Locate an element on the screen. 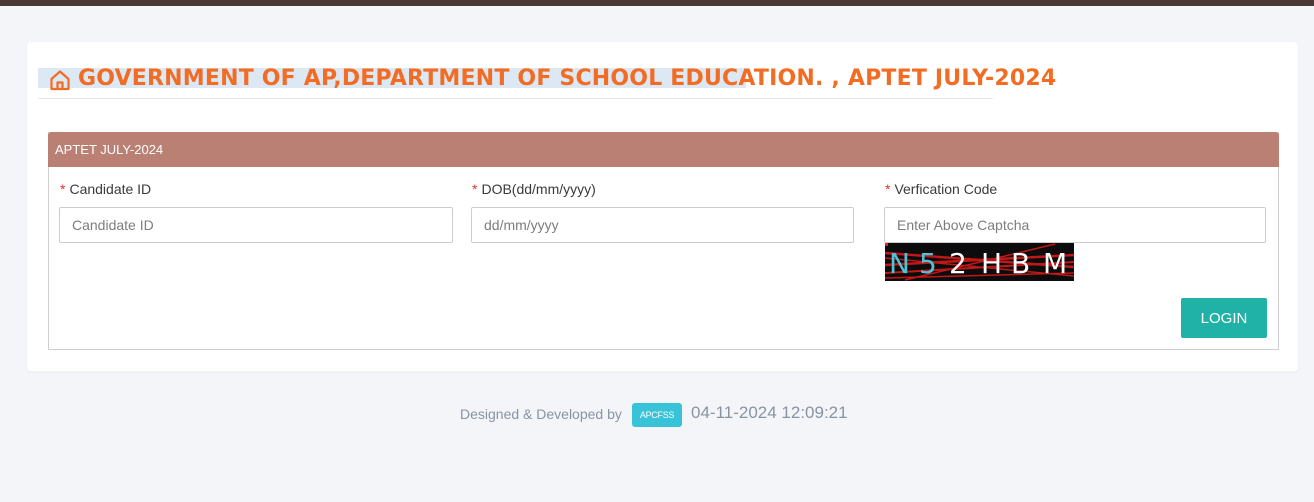  captcha-char: B is located at coordinates (1020, 263).